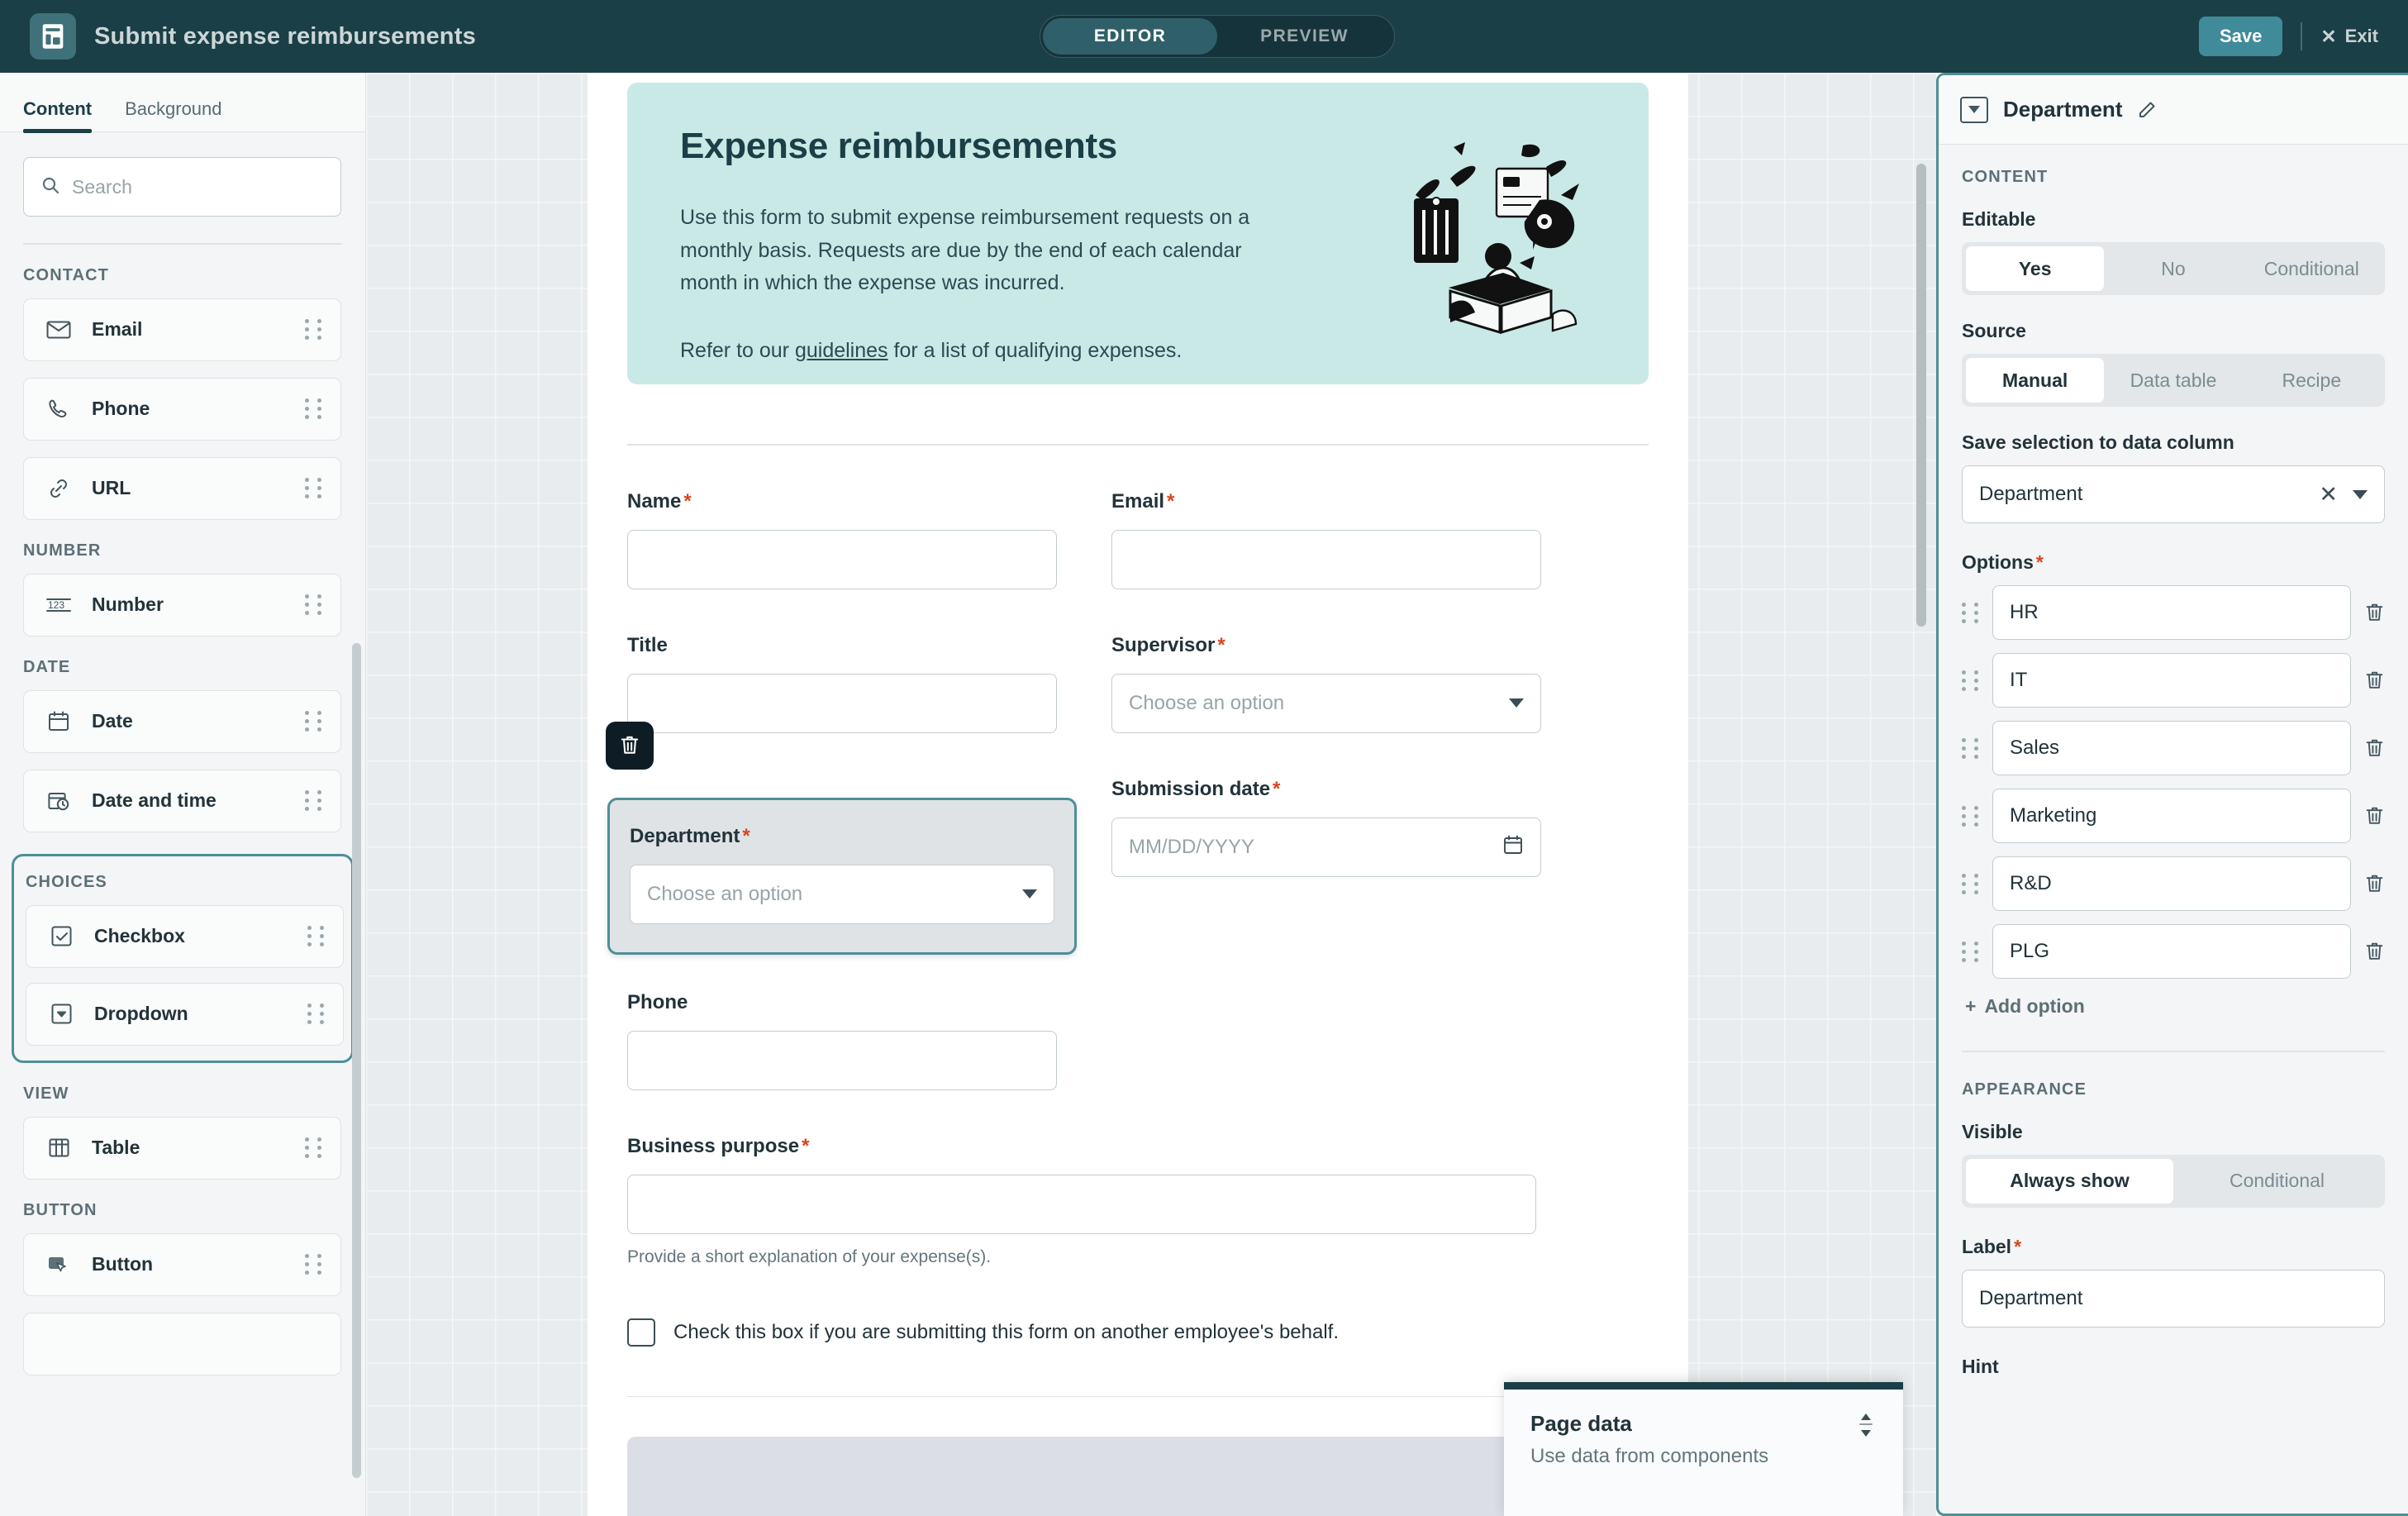 Image resolution: width=2408 pixels, height=1516 pixels. I want to click on department-dropdown: Choose an option, so click(842, 894).